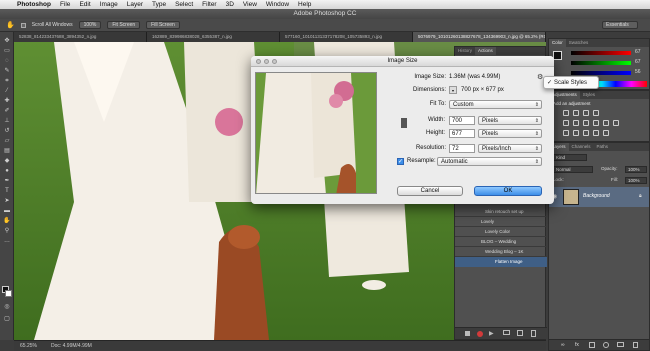  Describe the element at coordinates (576, 113) in the screenshot. I see `levels-icon` at that location.